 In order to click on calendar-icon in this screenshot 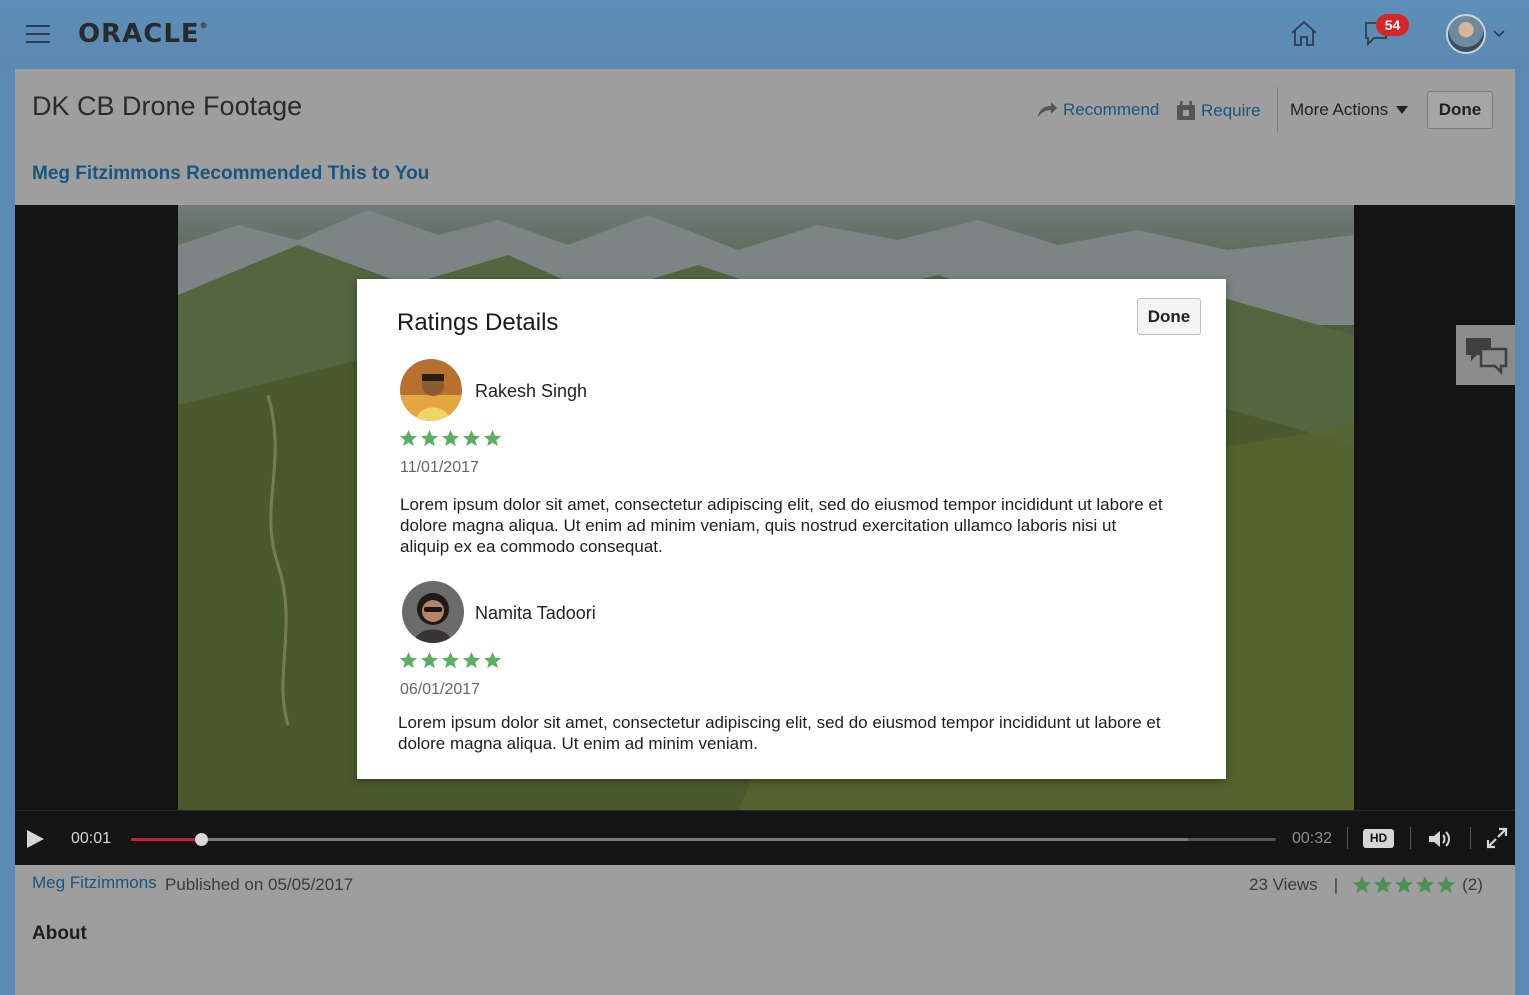, I will do `click(1186, 110)`.